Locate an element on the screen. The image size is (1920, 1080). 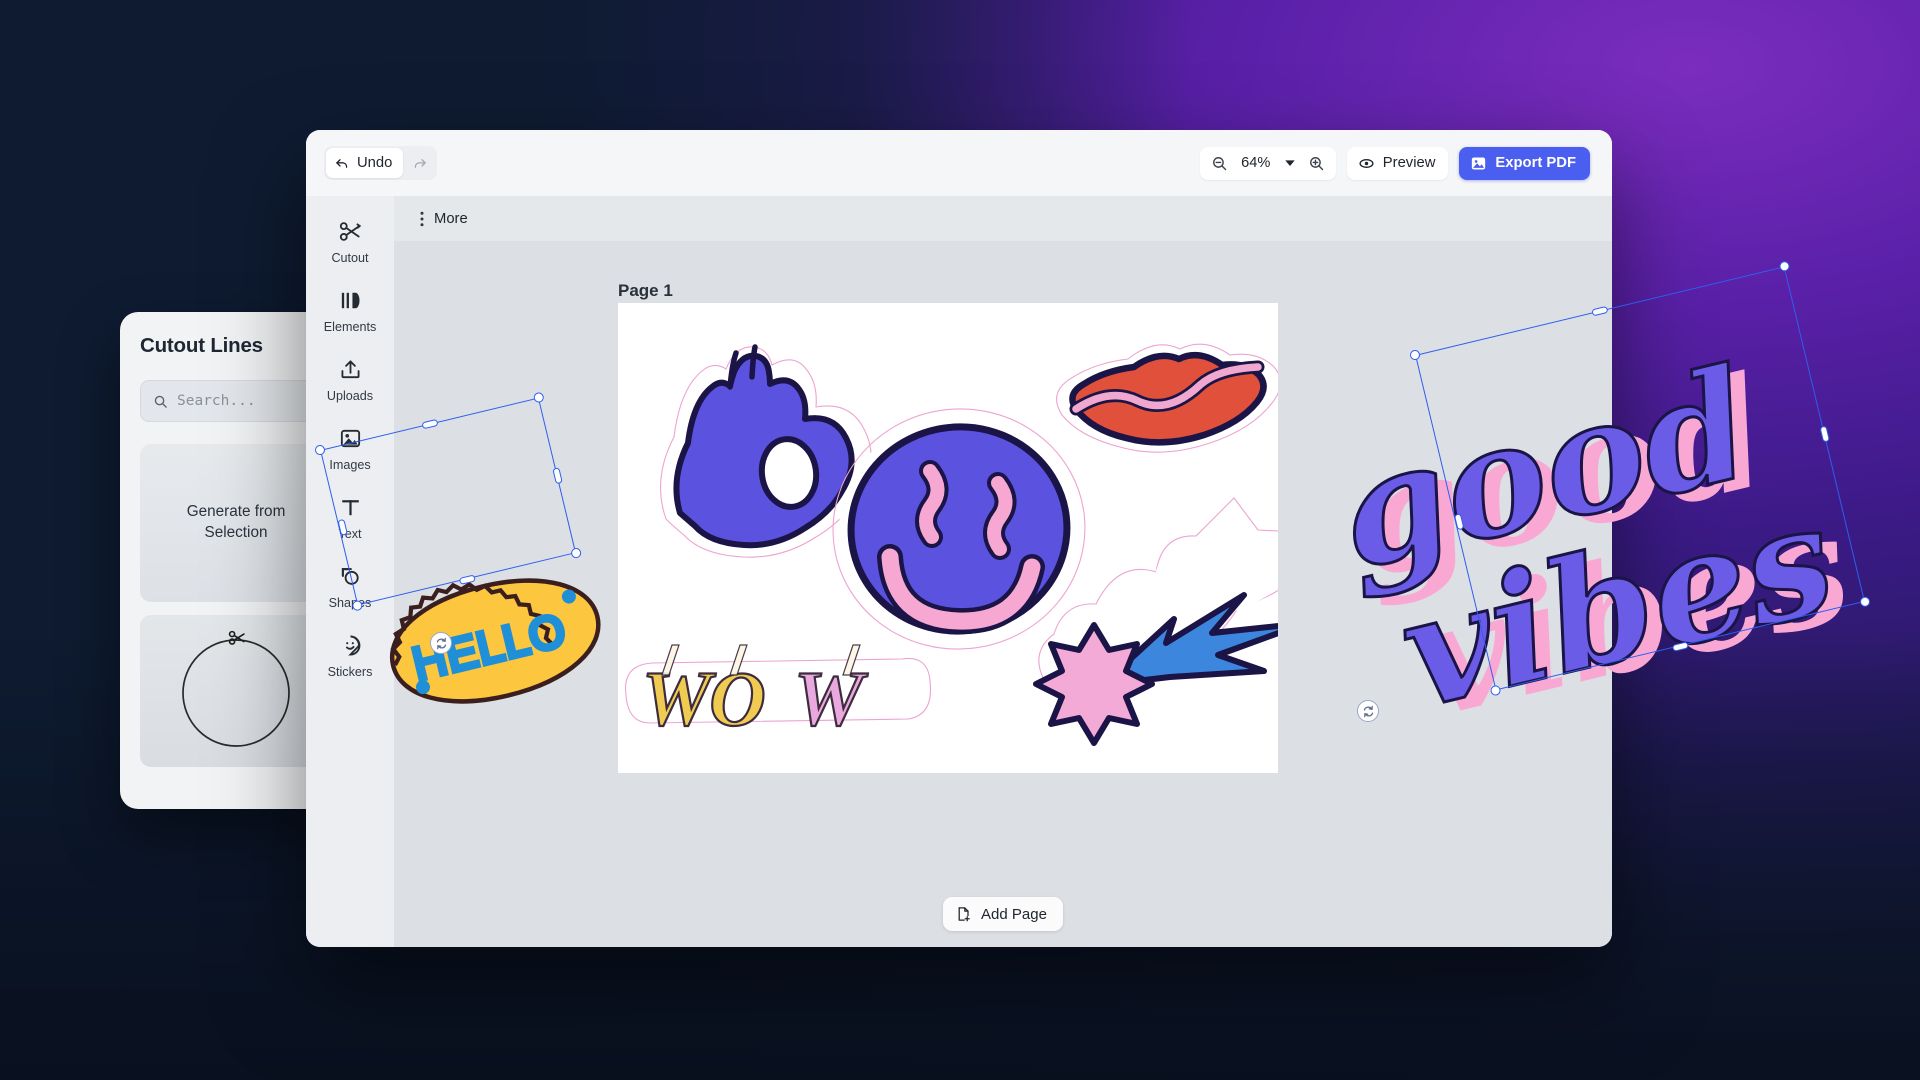
sidebar-item-label: Cutout is located at coordinates (350, 258).